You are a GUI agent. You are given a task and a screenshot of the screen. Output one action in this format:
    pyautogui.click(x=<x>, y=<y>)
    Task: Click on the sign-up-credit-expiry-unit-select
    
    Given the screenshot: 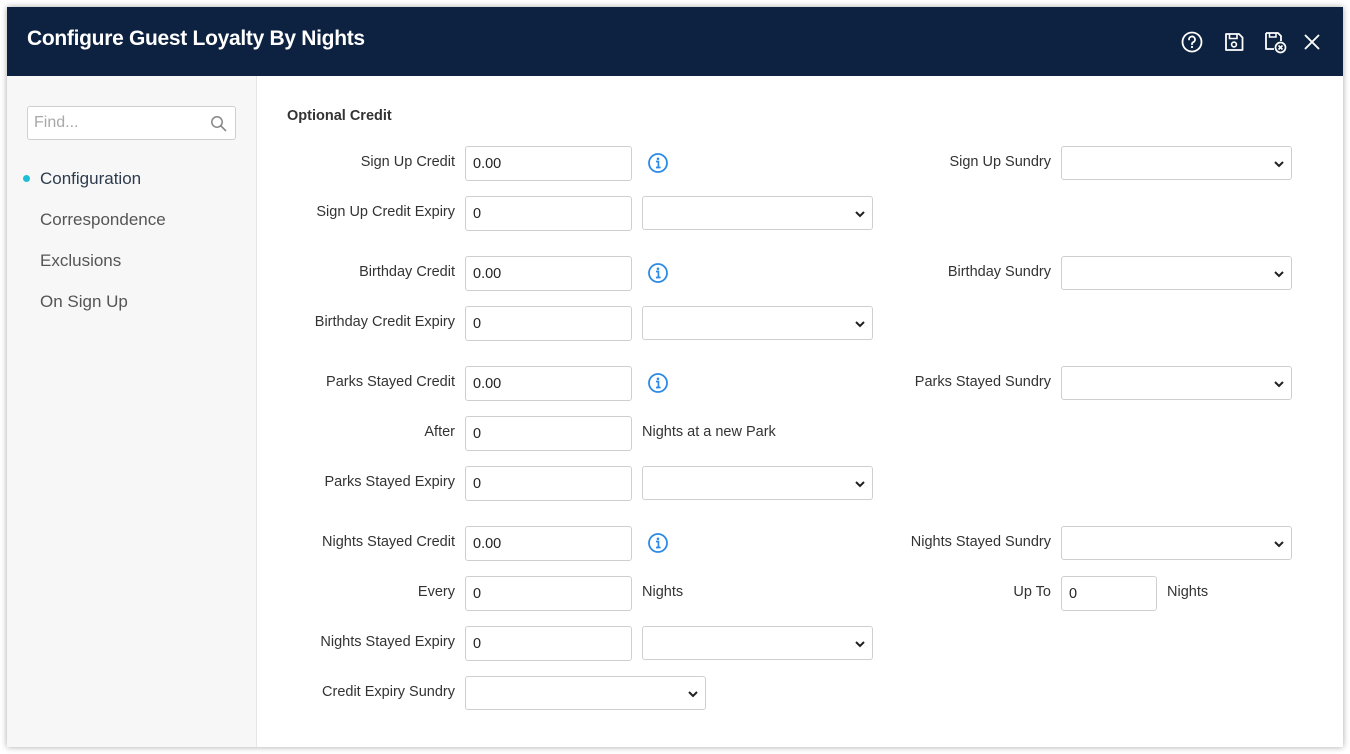 What is the action you would take?
    pyautogui.click(x=757, y=213)
    